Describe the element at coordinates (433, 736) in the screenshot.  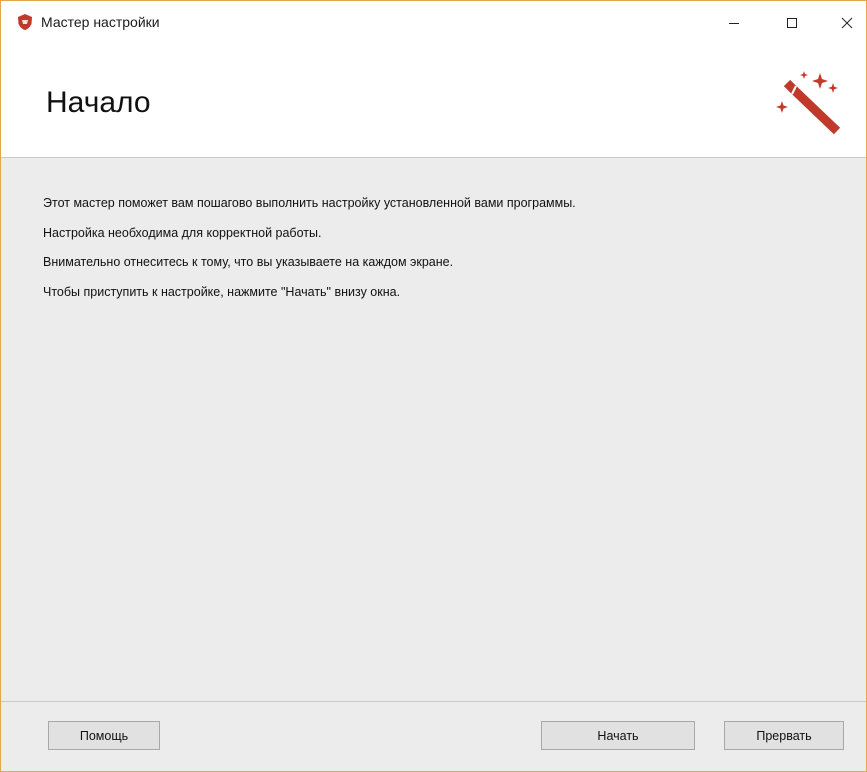
I see `wizard-footer: Помощь Начать Прервать` at that location.